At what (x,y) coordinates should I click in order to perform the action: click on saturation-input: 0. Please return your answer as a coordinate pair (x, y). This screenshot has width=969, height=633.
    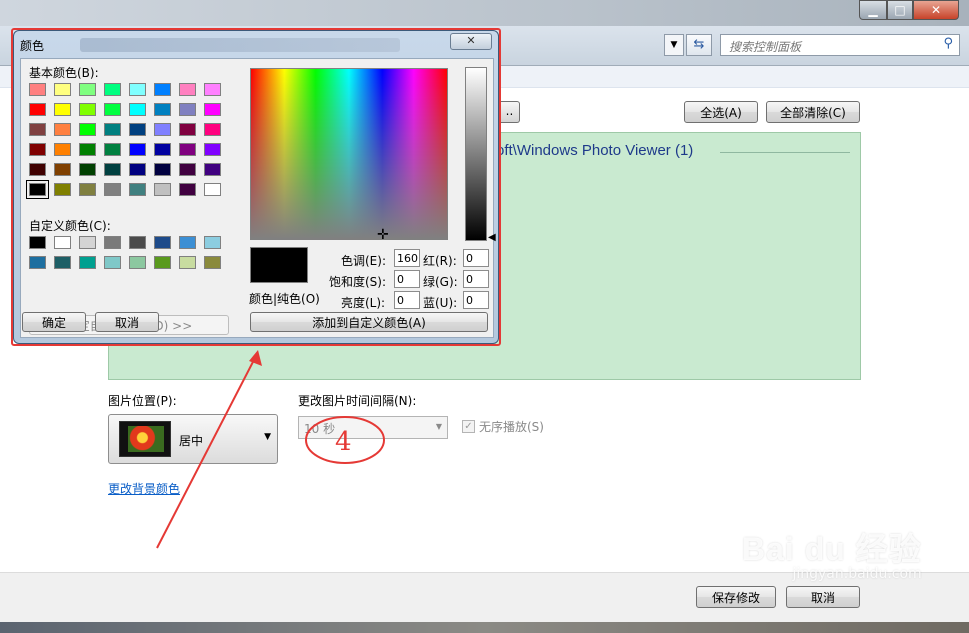
    Looking at the image, I should click on (407, 279).